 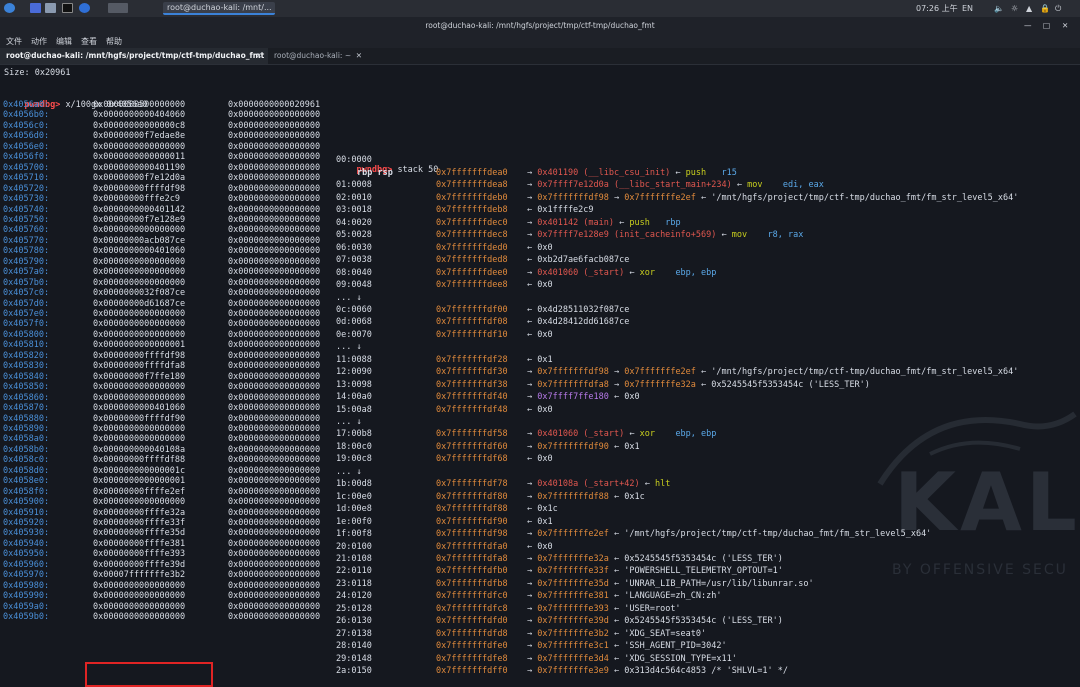 What do you see at coordinates (540, 410) in the screenshot?
I see `stack-content: ← 0x0` at bounding box center [540, 410].